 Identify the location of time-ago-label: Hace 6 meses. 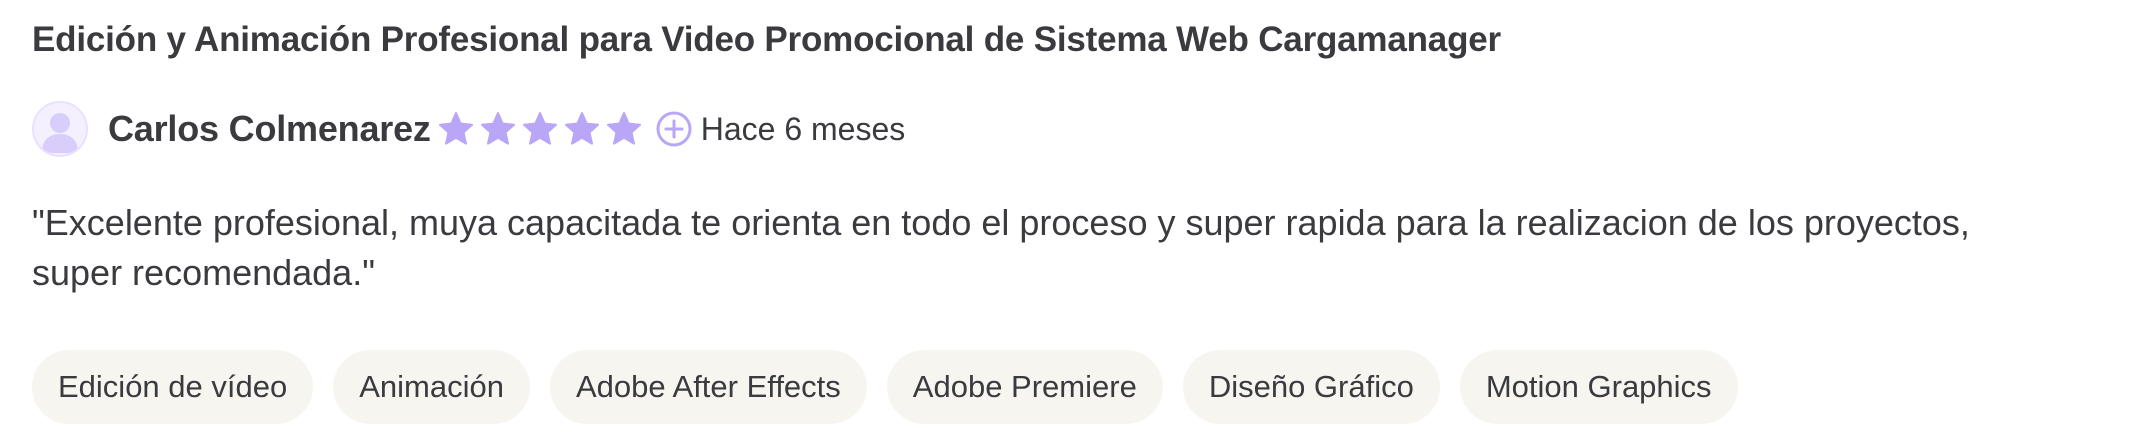
(803, 128).